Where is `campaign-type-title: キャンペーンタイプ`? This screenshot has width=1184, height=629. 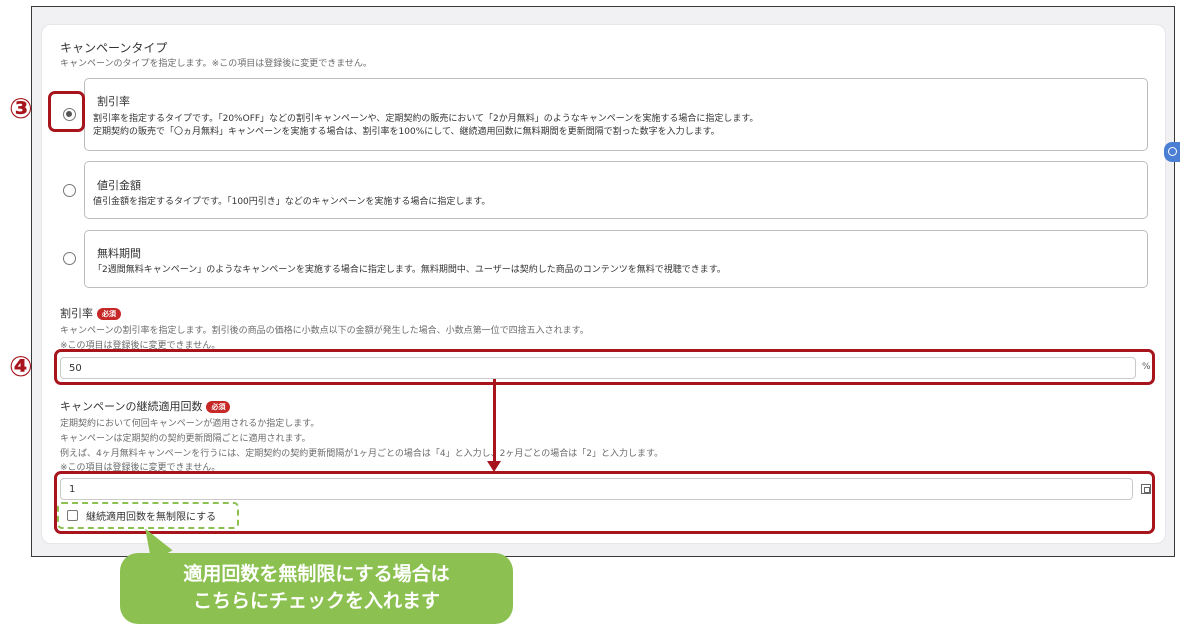 campaign-type-title: キャンペーンタイプ is located at coordinates (114, 48).